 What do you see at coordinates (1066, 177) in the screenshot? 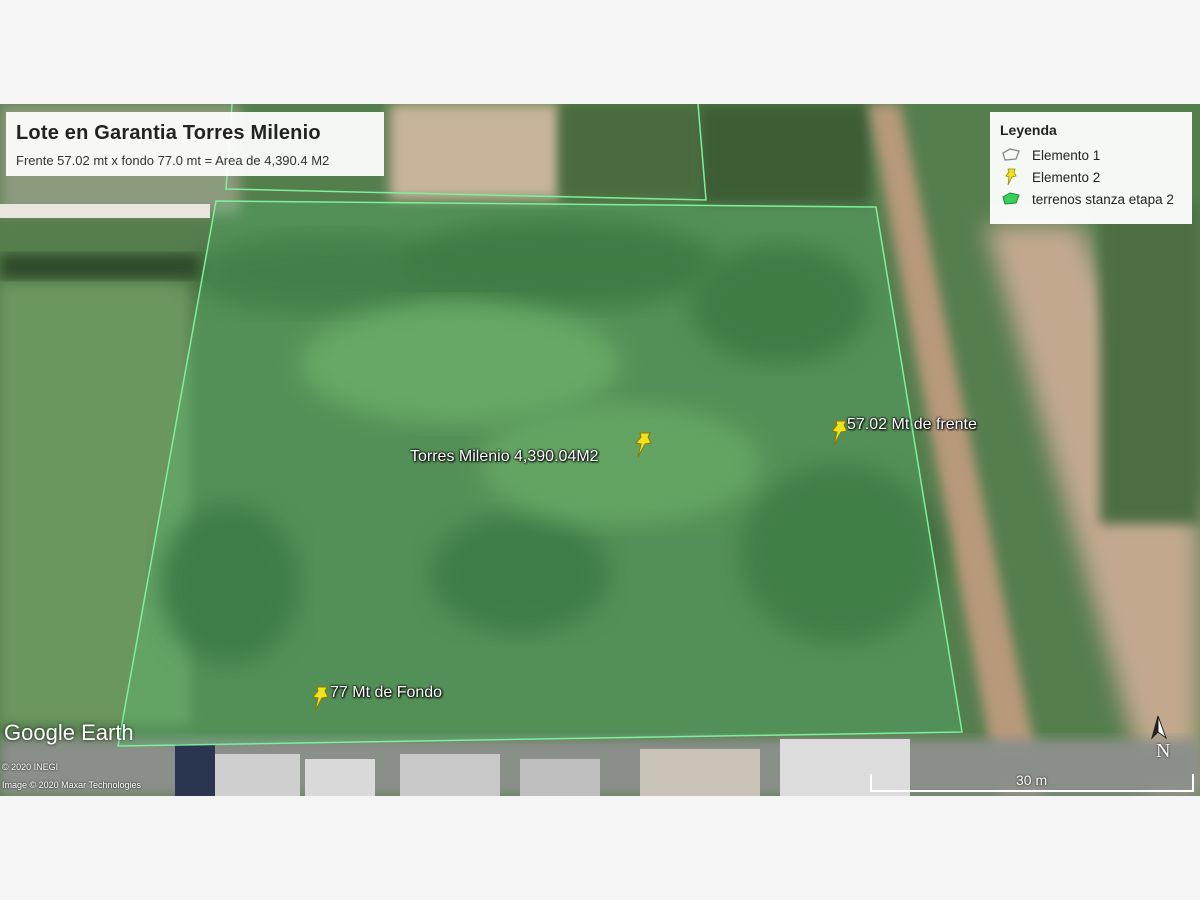
I see `legend-item-label: Elemento 2` at bounding box center [1066, 177].